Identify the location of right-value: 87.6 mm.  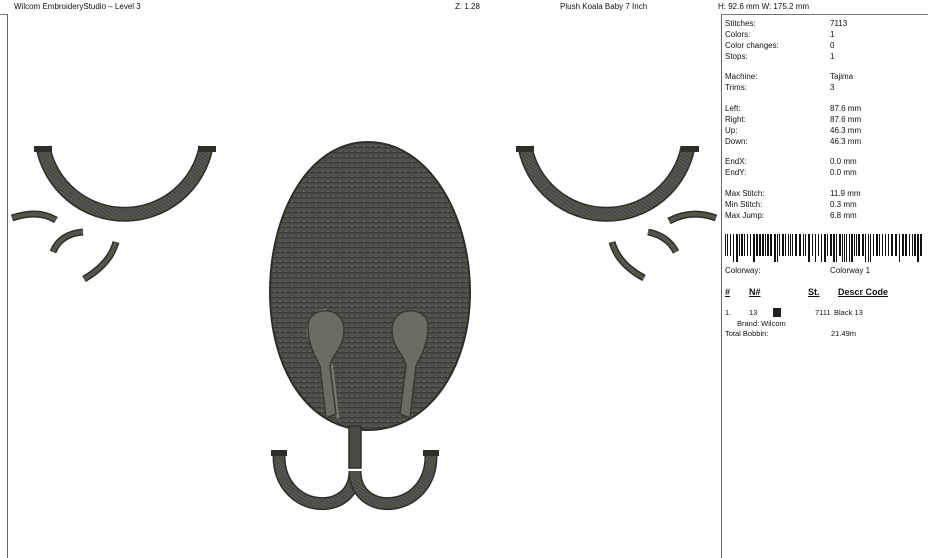
(846, 119).